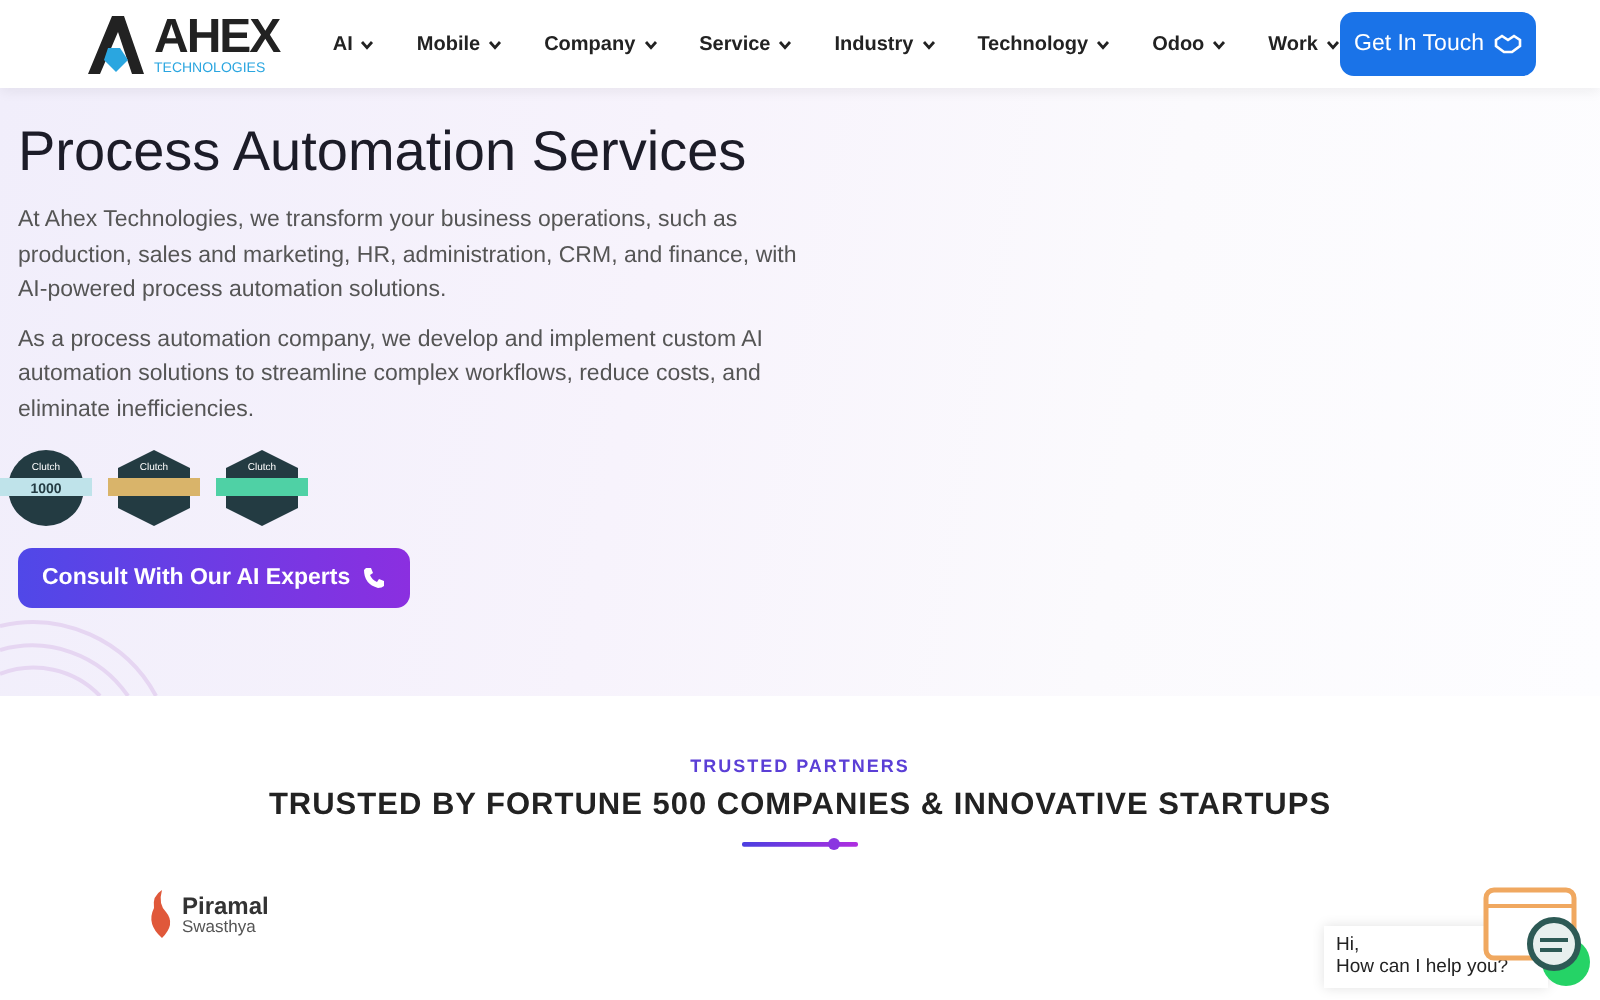  What do you see at coordinates (800, 844) in the screenshot?
I see `divider-decoration` at bounding box center [800, 844].